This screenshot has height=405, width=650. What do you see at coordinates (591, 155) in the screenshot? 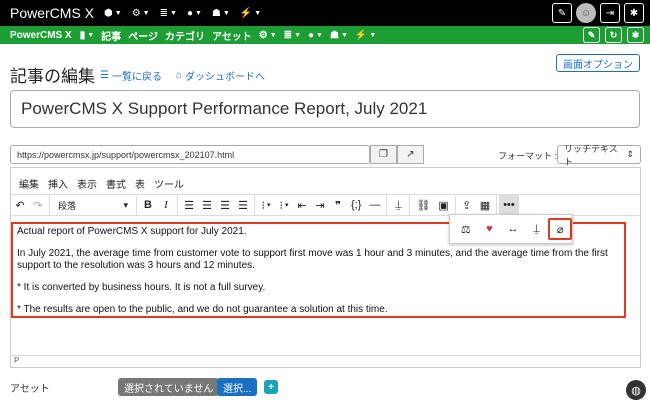
I see `format-value: リッチテキスト` at bounding box center [591, 155].